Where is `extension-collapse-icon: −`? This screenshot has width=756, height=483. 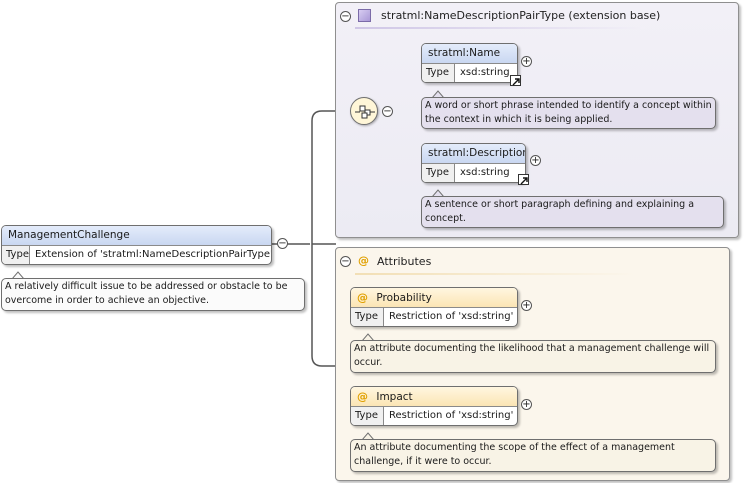
extension-collapse-icon: − is located at coordinates (345, 16).